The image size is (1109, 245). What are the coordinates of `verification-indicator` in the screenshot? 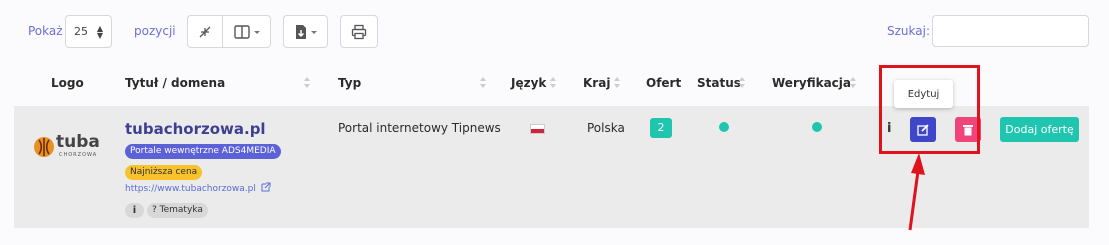 It's located at (817, 127).